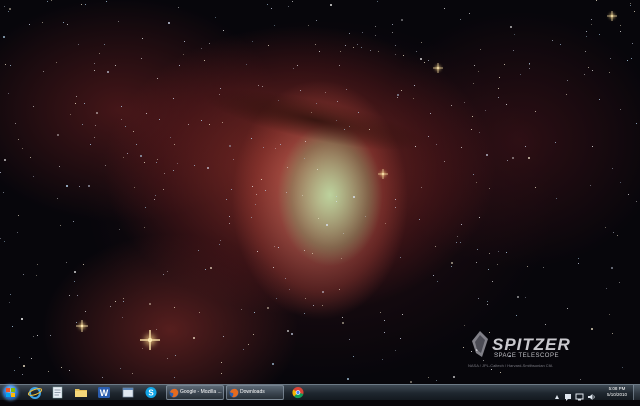 The width and height of the screenshot is (640, 406). I want to click on show-desktop-button, so click(636, 392).